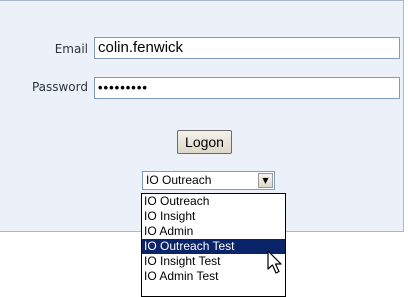 The width and height of the screenshot is (408, 297). I want to click on password-field: •••••••••, so click(247, 88).